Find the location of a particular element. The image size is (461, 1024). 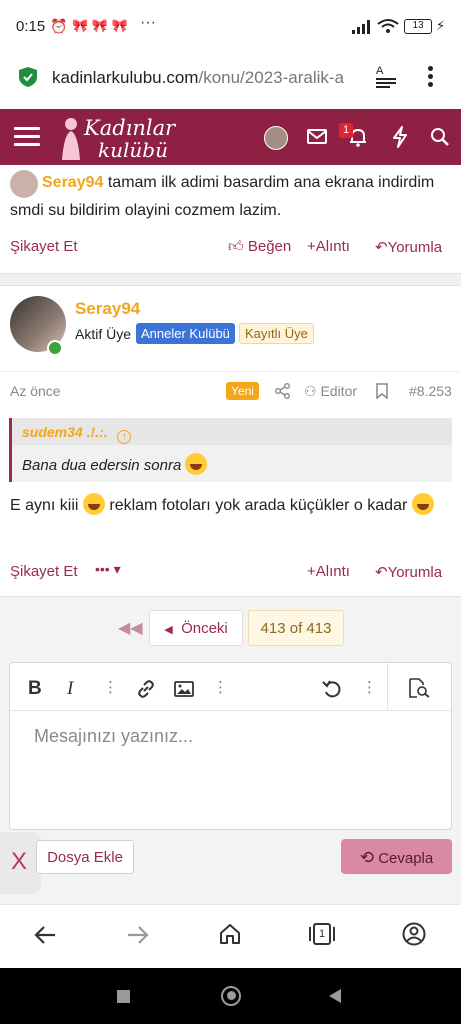

prev-comment-button: ↶Yorumla is located at coordinates (408, 247).